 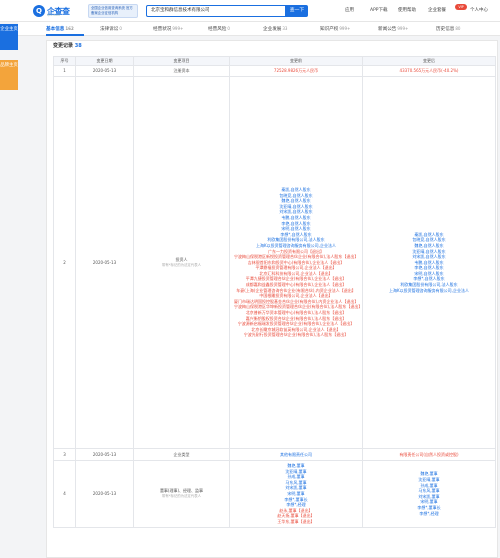 What do you see at coordinates (335, 29) in the screenshot?
I see `tab-ip: 知识产权999+` at bounding box center [335, 29].